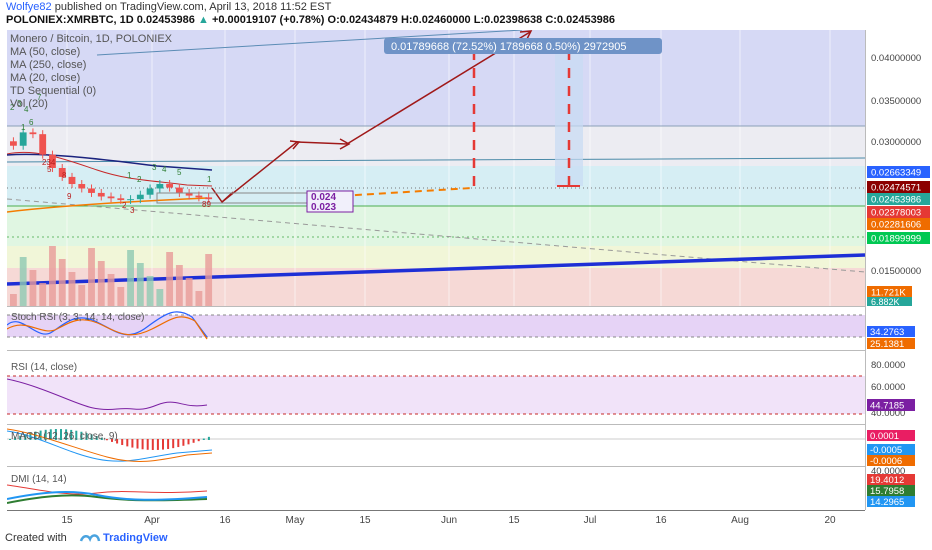 Image resolution: width=932 pixels, height=550 pixels. What do you see at coordinates (91, 91) in the screenshot?
I see `legend-td: TD Sequential (0)` at bounding box center [91, 91].